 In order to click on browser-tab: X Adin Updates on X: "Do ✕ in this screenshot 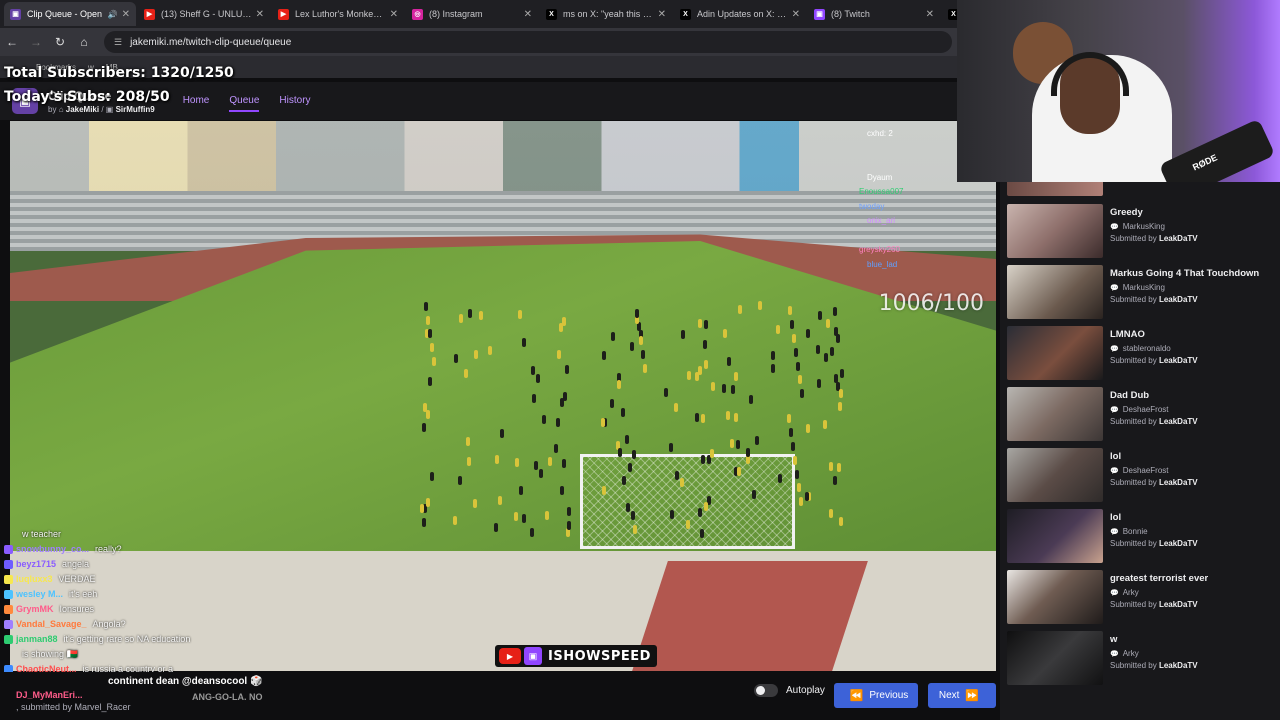, I will do `click(740, 14)`.